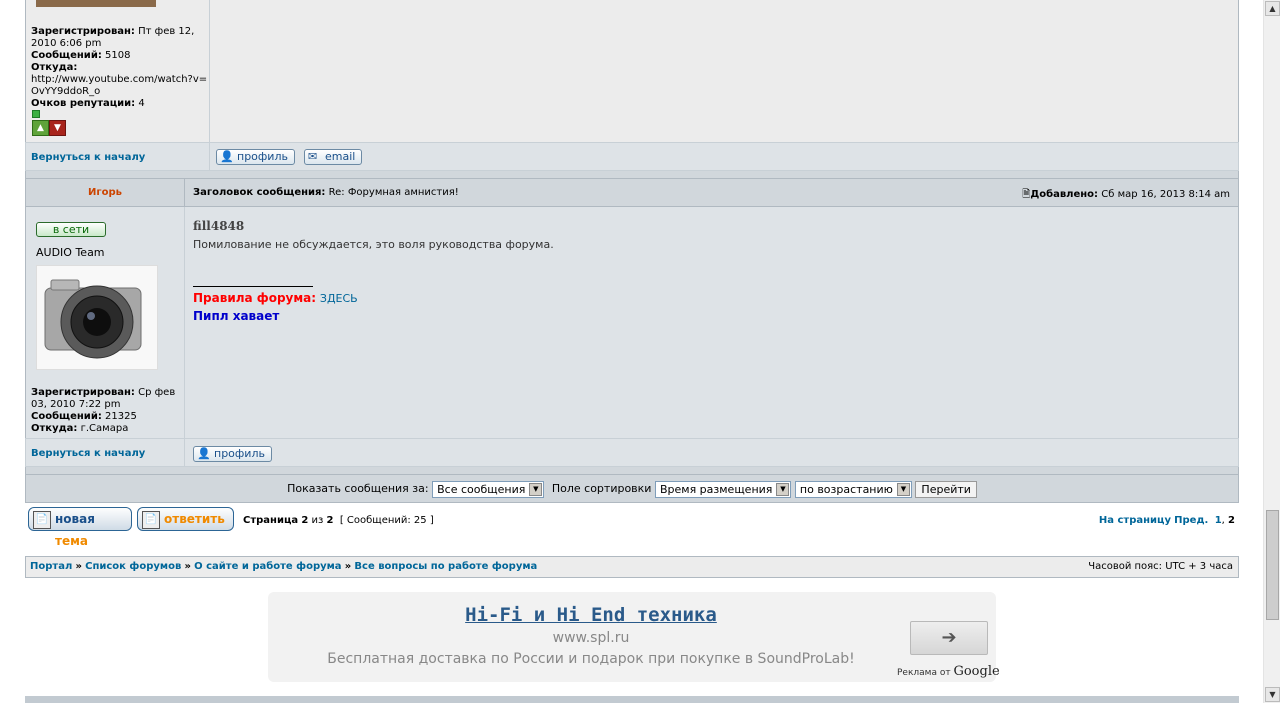 The width and height of the screenshot is (1280, 703). I want to click on vertical-scrollbar: ▲ ▼, so click(1271, 351).